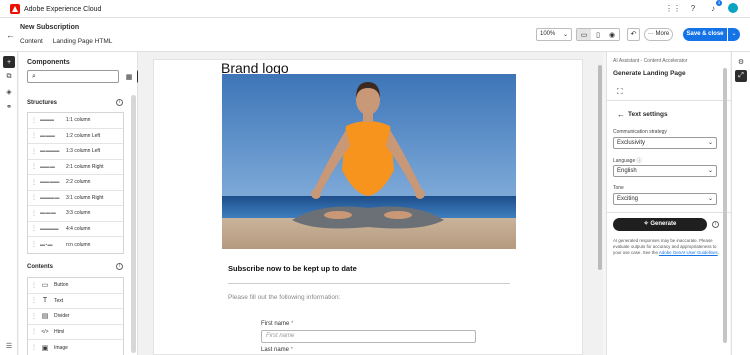 Image resolution: width=750 pixels, height=355 pixels. What do you see at coordinates (73, 76) in the screenshot?
I see `components-search-input: ⌕` at bounding box center [73, 76].